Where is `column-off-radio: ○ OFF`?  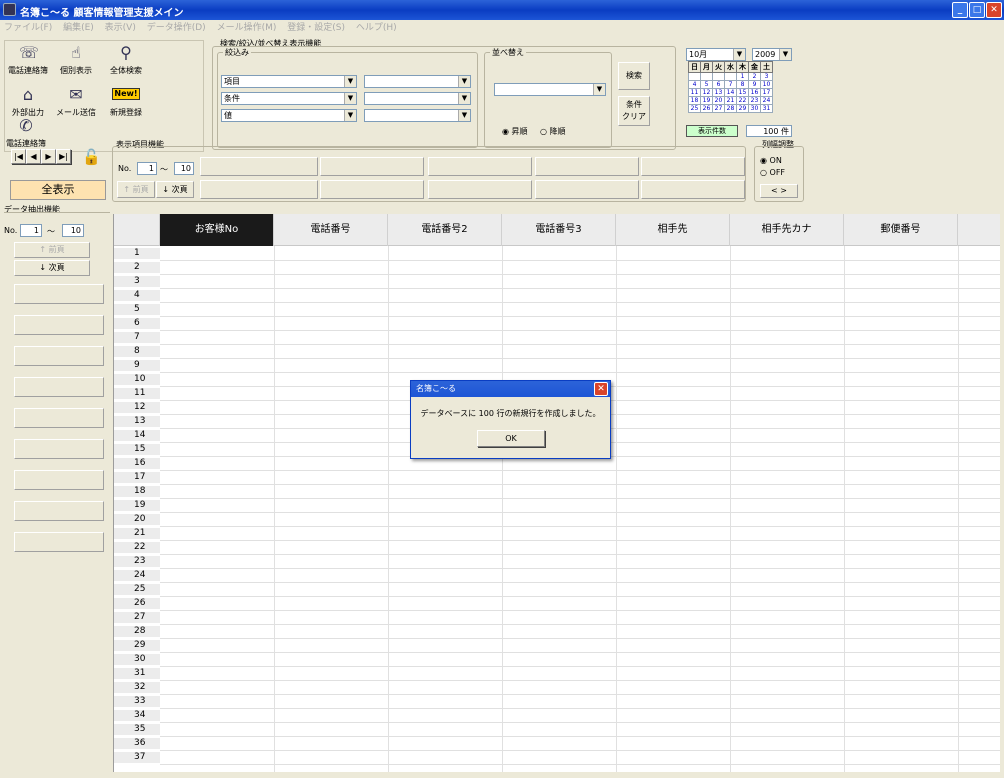
column-off-radio: ○ OFF is located at coordinates (772, 172).